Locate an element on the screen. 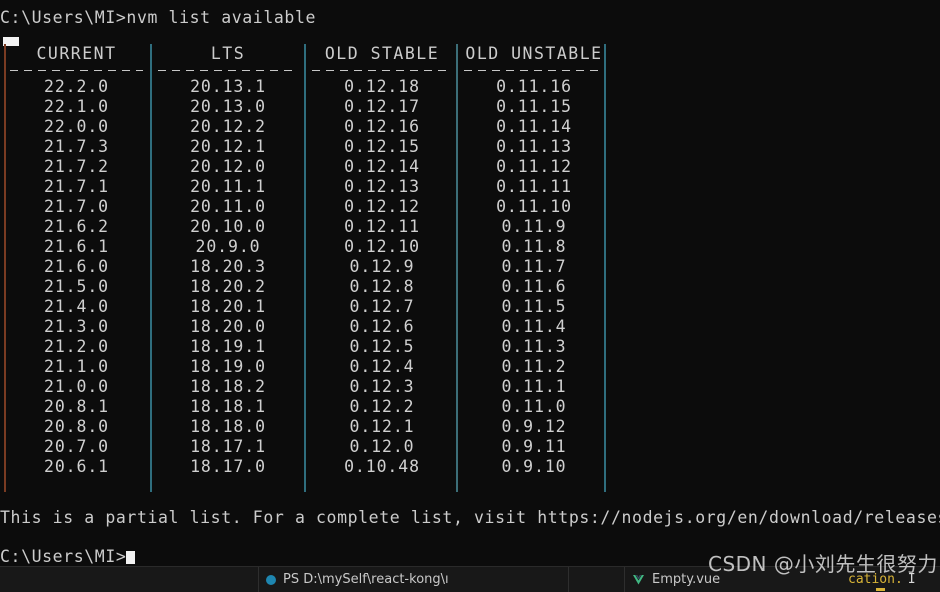  table-cell: 0.11.10 is located at coordinates (534, 206).